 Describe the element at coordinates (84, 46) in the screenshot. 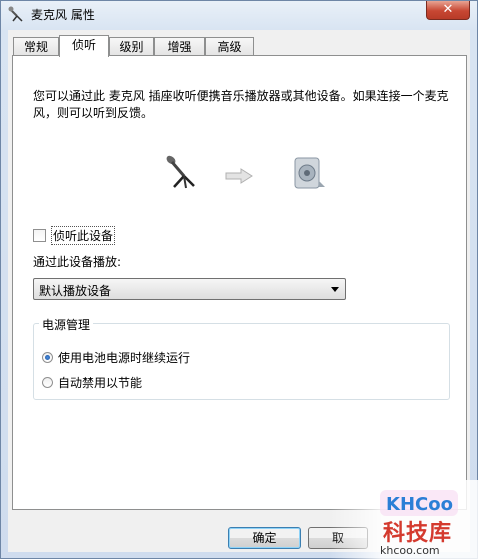

I see `tab-listen: 侦听` at that location.